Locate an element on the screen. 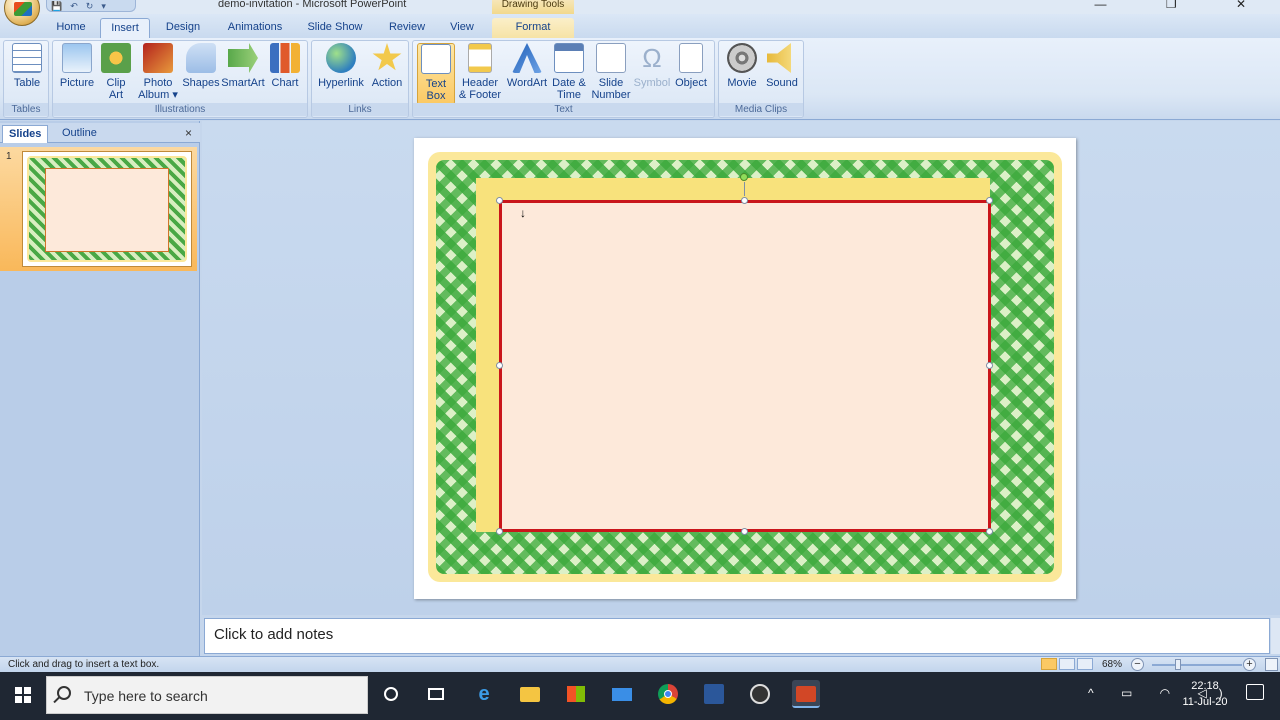  powerpoint-icon is located at coordinates (806, 694).